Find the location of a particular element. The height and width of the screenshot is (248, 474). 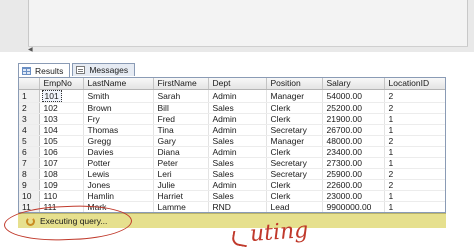

row-number: 8 is located at coordinates (29, 174).